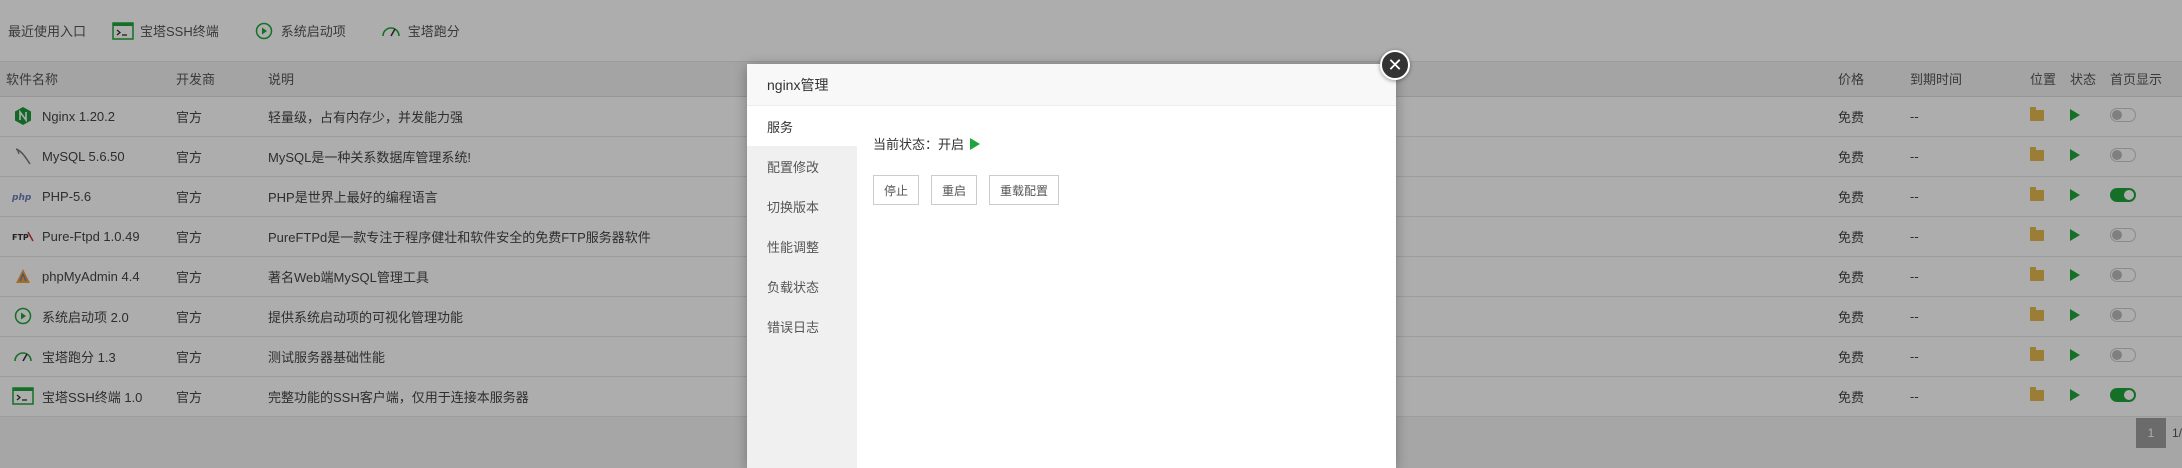  I want to click on menu-item-performance: 性能调整, so click(802, 246).